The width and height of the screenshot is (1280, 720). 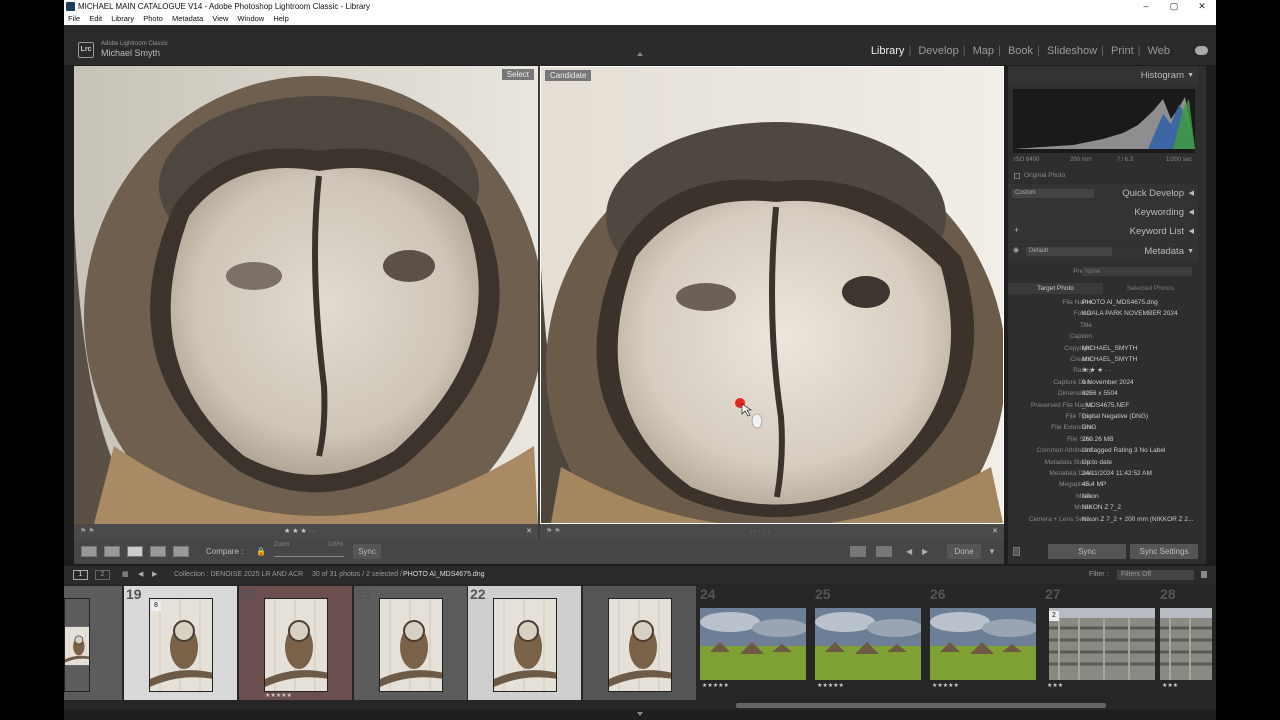 I want to click on metadata-value: PHOTO AI_MDS4675.dng, so click(x=1120, y=302).